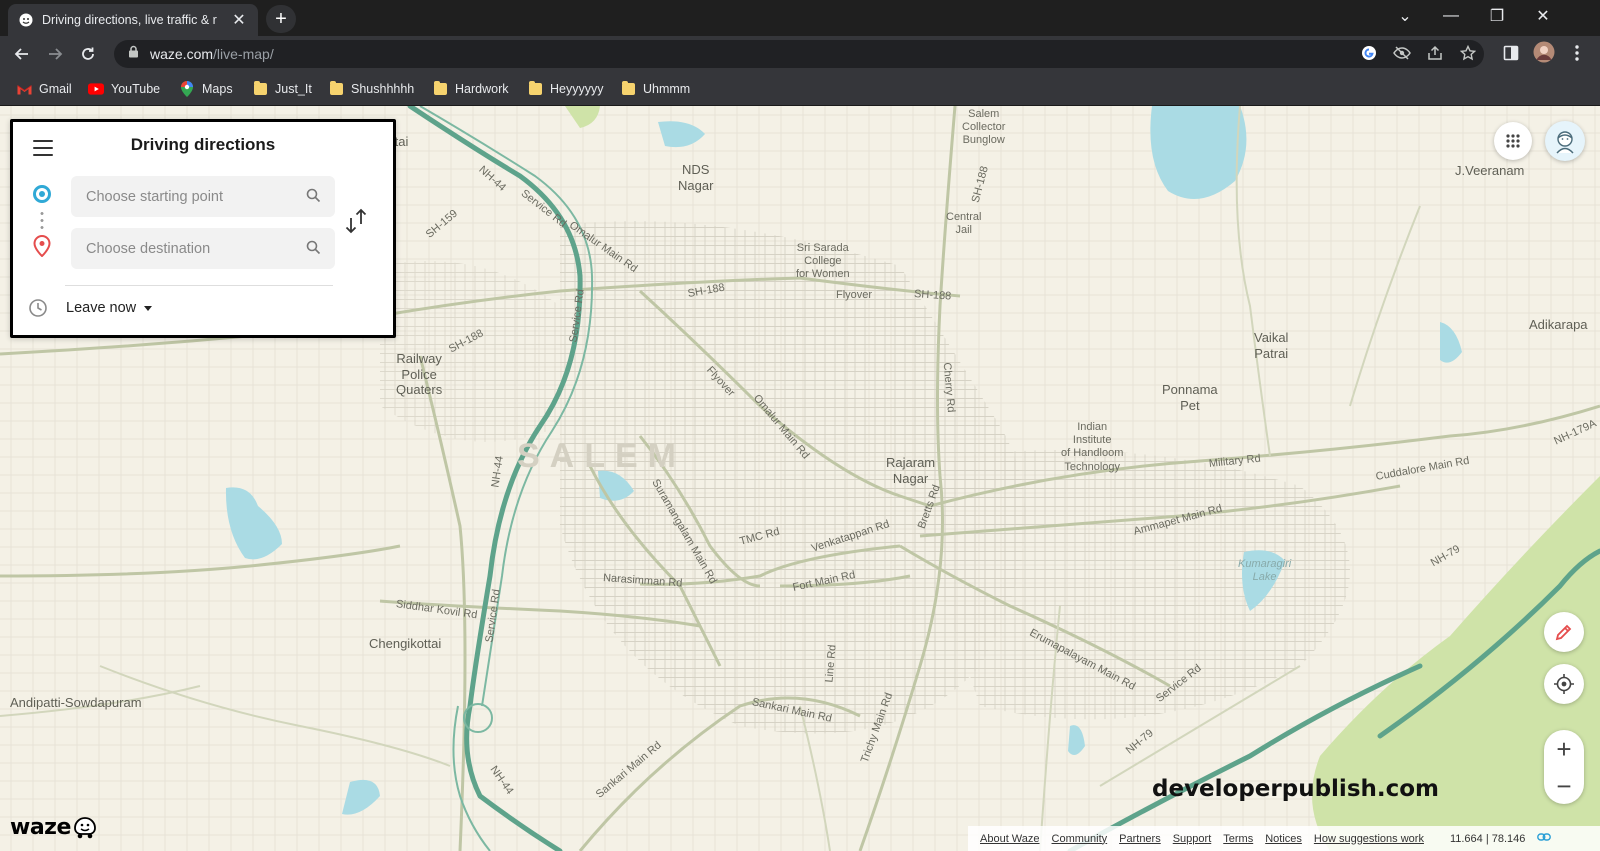 Image resolution: width=1600 pixels, height=851 pixels. Describe the element at coordinates (187, 89) in the screenshot. I see `maps-icon` at that location.